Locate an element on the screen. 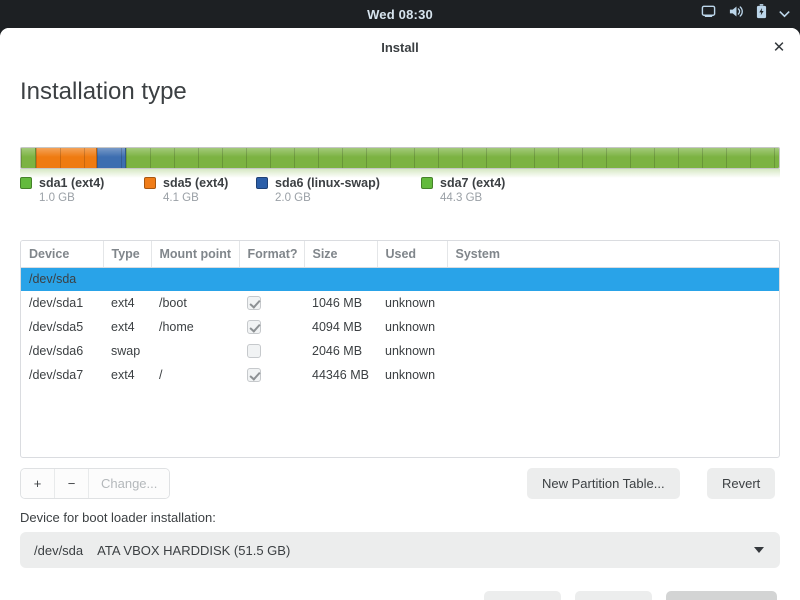 The height and width of the screenshot is (600, 800). battery-icon is located at coordinates (761, 14).